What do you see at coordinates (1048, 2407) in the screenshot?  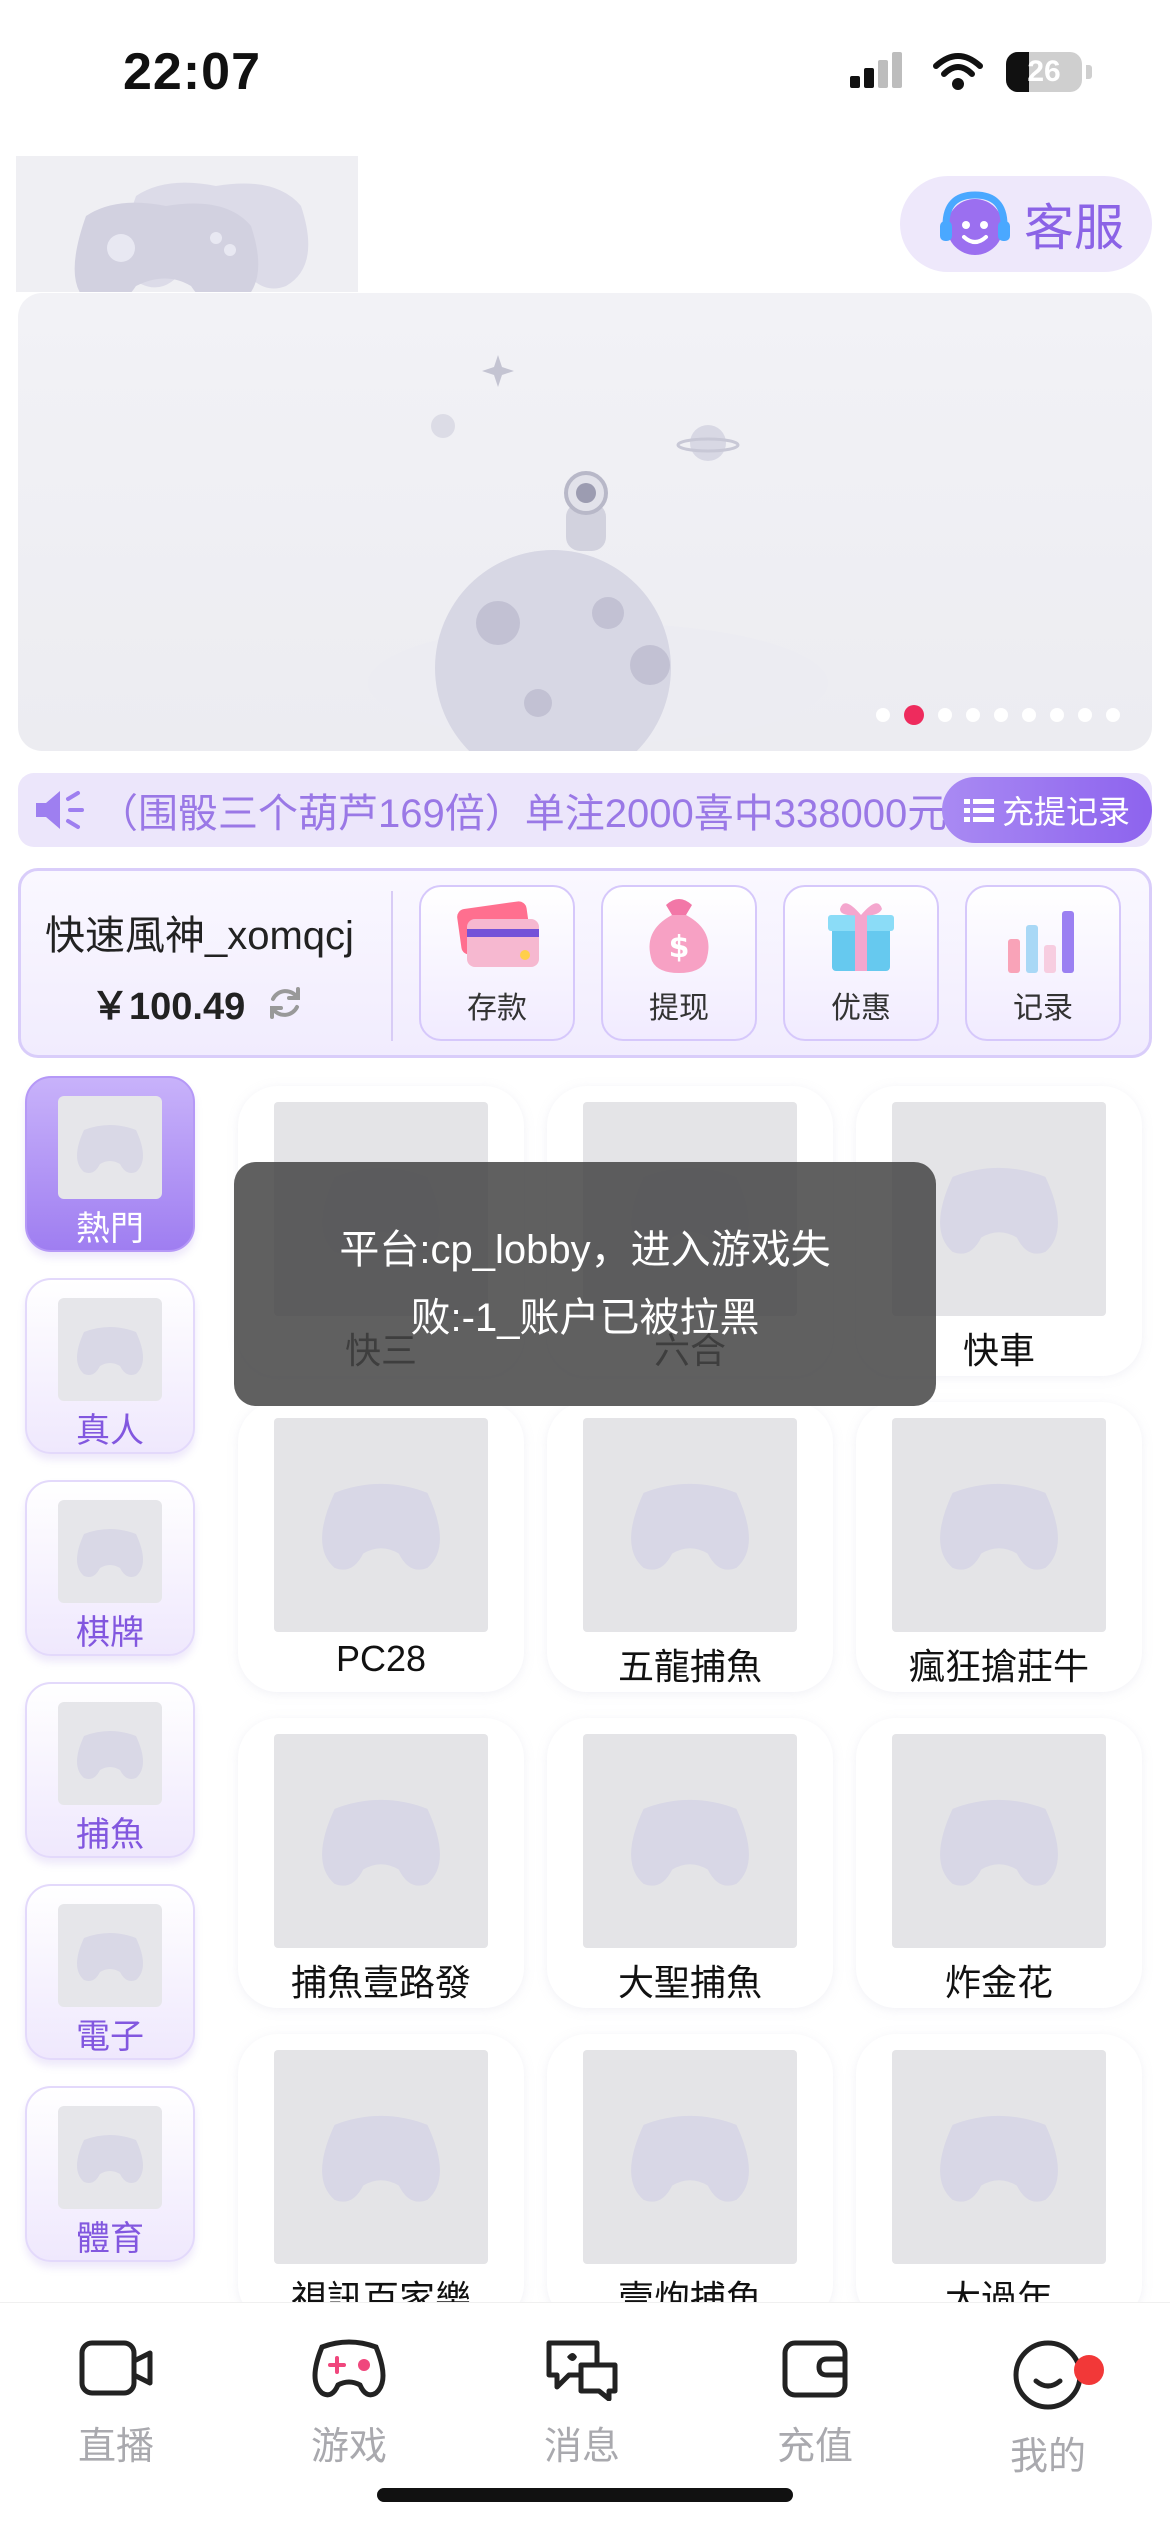 I see `nav-me: 我的` at bounding box center [1048, 2407].